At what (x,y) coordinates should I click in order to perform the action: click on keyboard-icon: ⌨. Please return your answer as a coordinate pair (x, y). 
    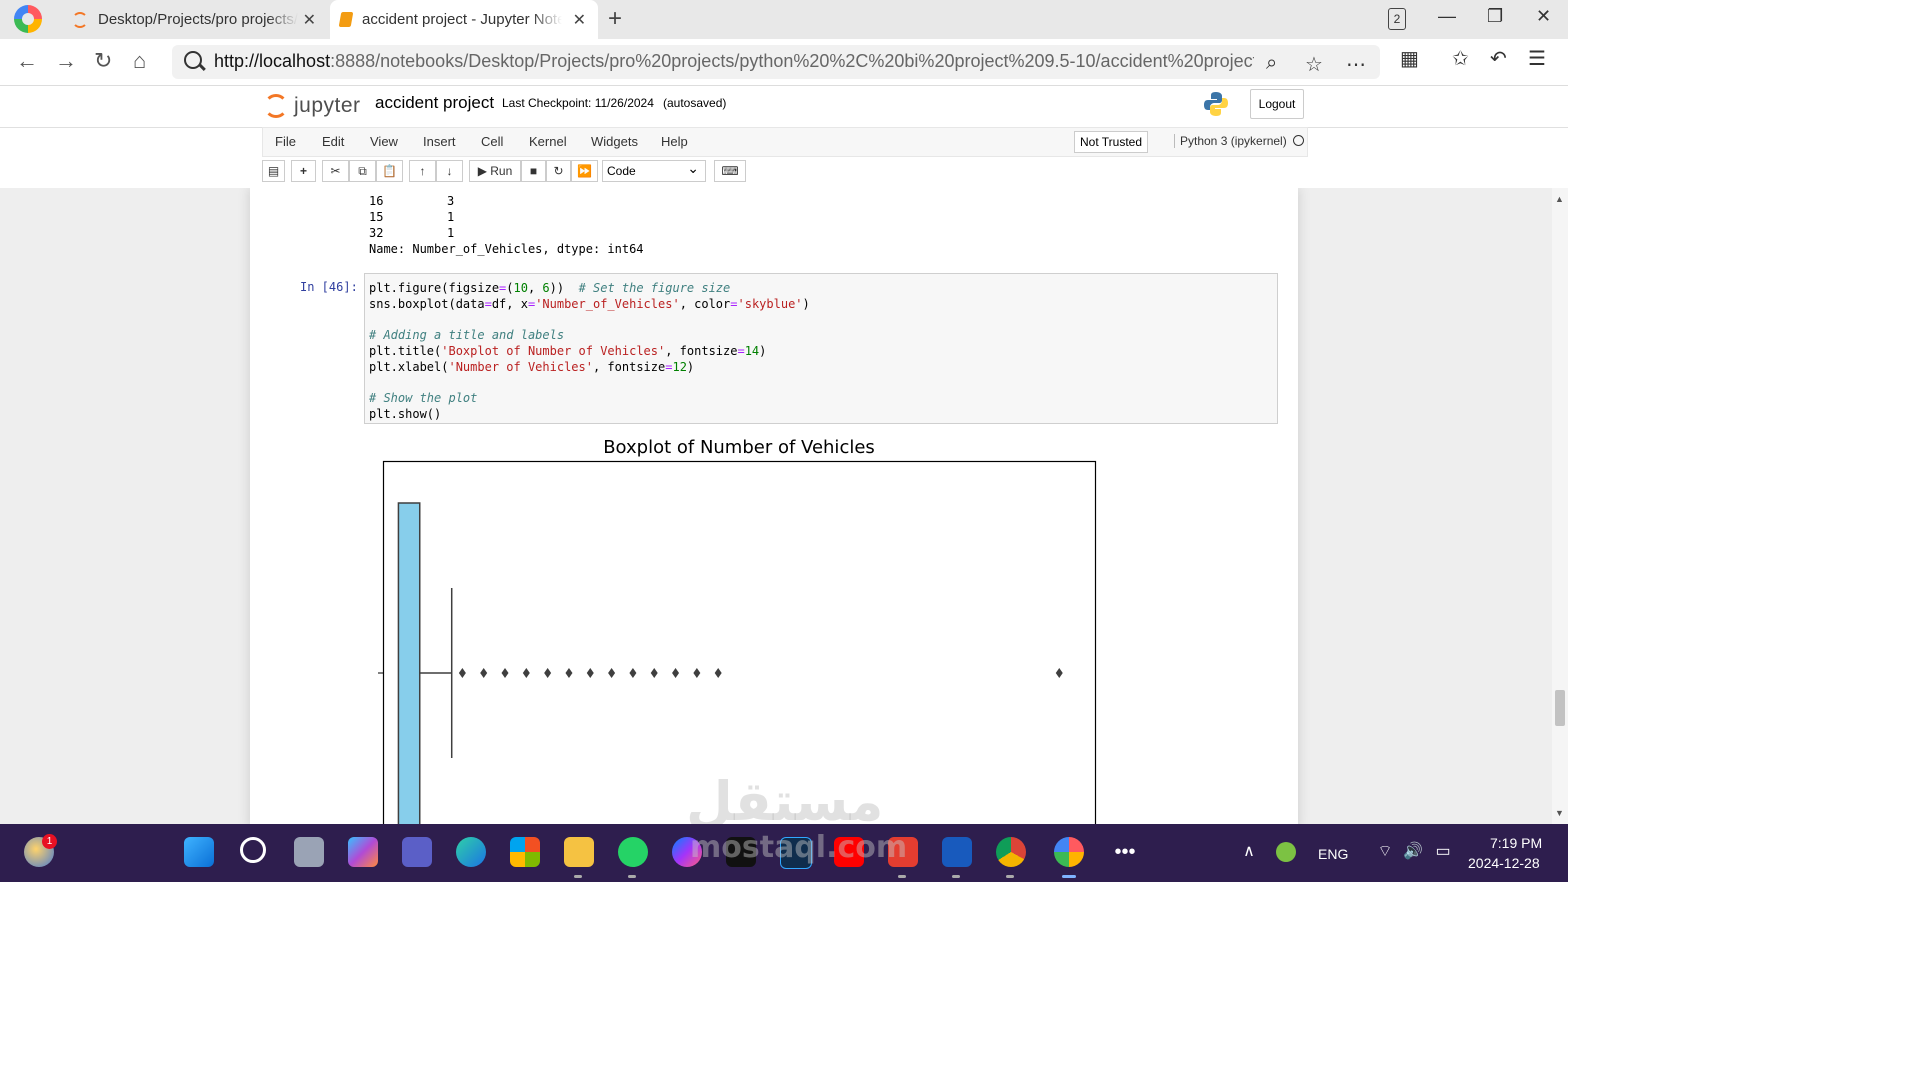
    Looking at the image, I should click on (730, 171).